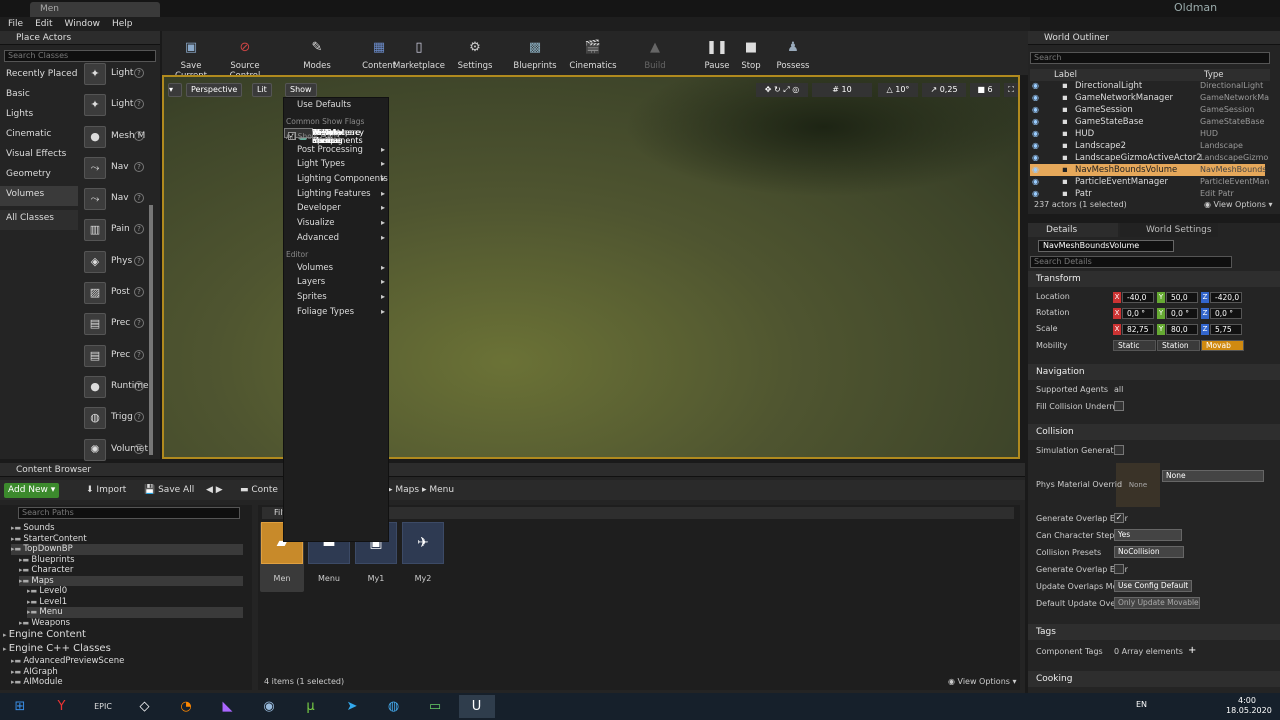 Image resolution: width=1280 pixels, height=720 pixels. I want to click on search-details-input: Search Details, so click(1131, 262).